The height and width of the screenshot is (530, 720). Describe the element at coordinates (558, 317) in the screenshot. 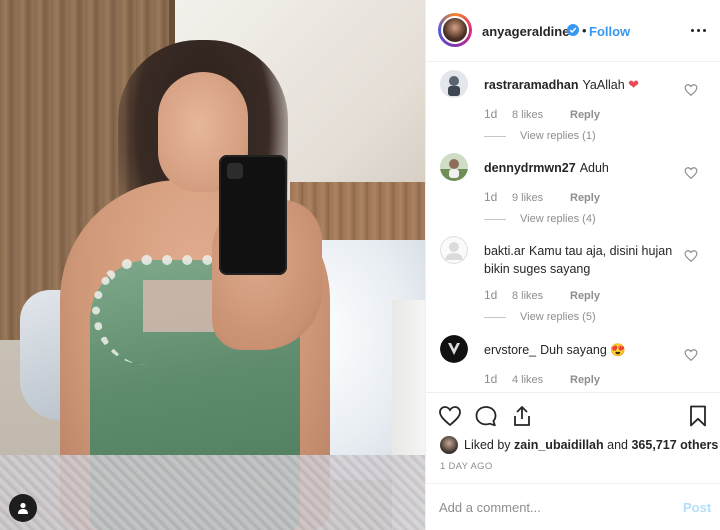

I see `view-replies-label: View replies (5)` at that location.